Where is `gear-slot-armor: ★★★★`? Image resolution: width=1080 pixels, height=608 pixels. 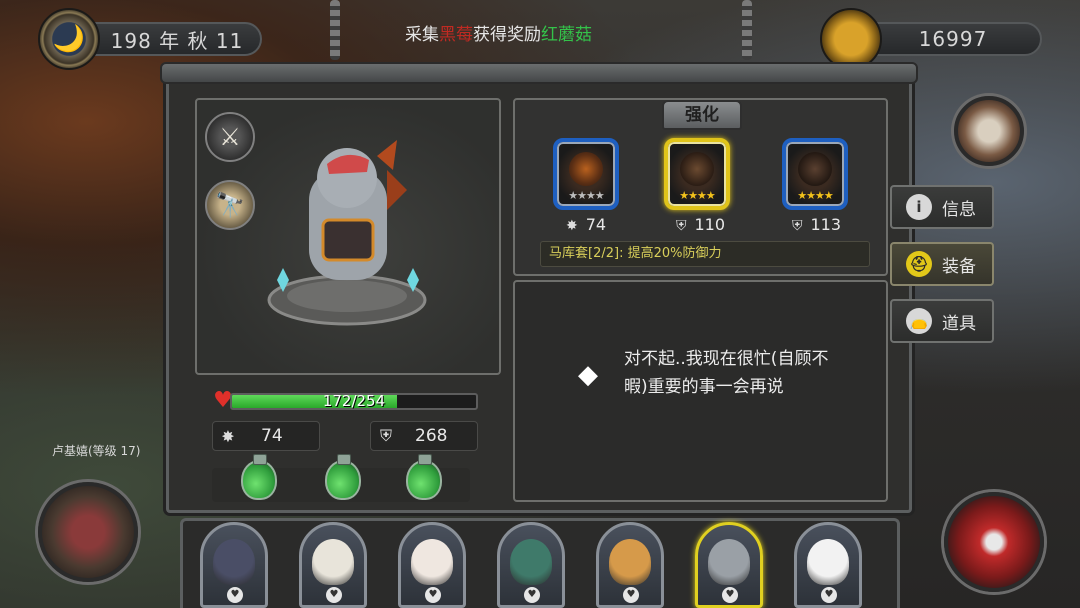 gear-slot-armor: ★★★★ is located at coordinates (697, 174).